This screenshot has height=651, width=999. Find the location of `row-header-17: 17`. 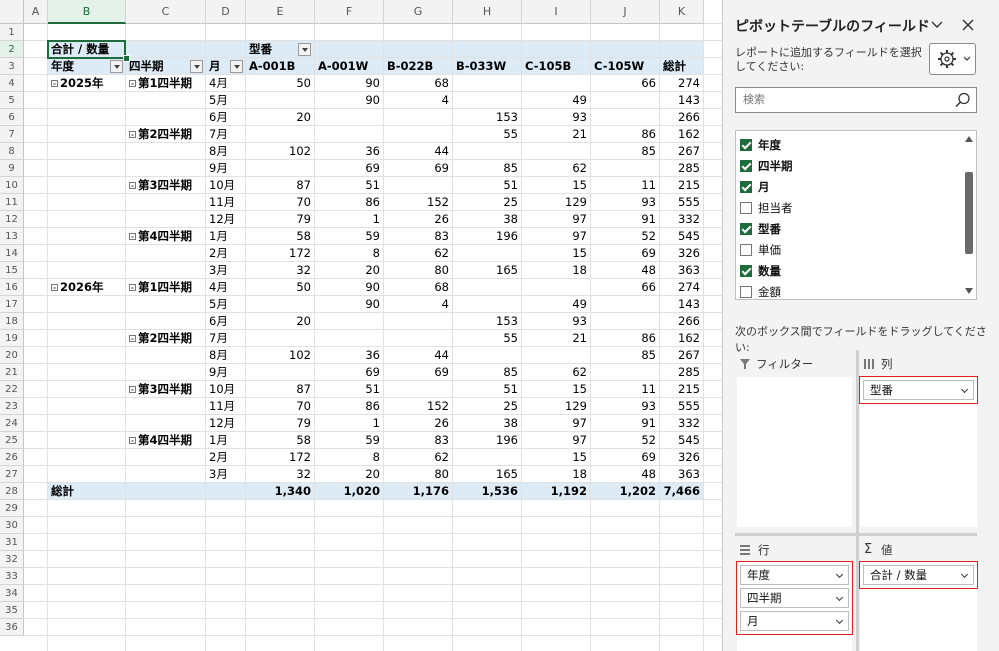

row-header-17: 17 is located at coordinates (12, 304).